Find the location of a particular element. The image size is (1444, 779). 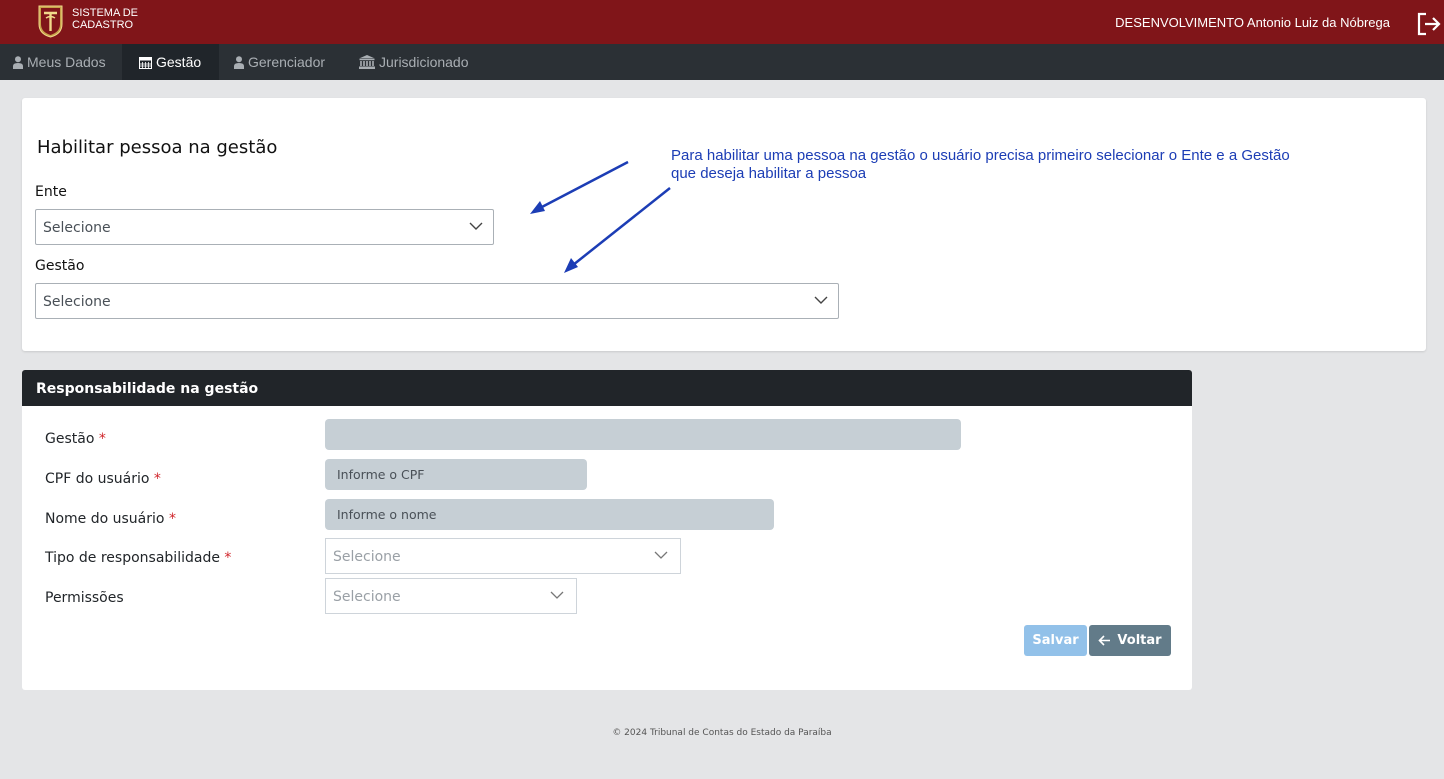

help-annotation-line2: que deseja habilitar a pessoa is located at coordinates (769, 173).